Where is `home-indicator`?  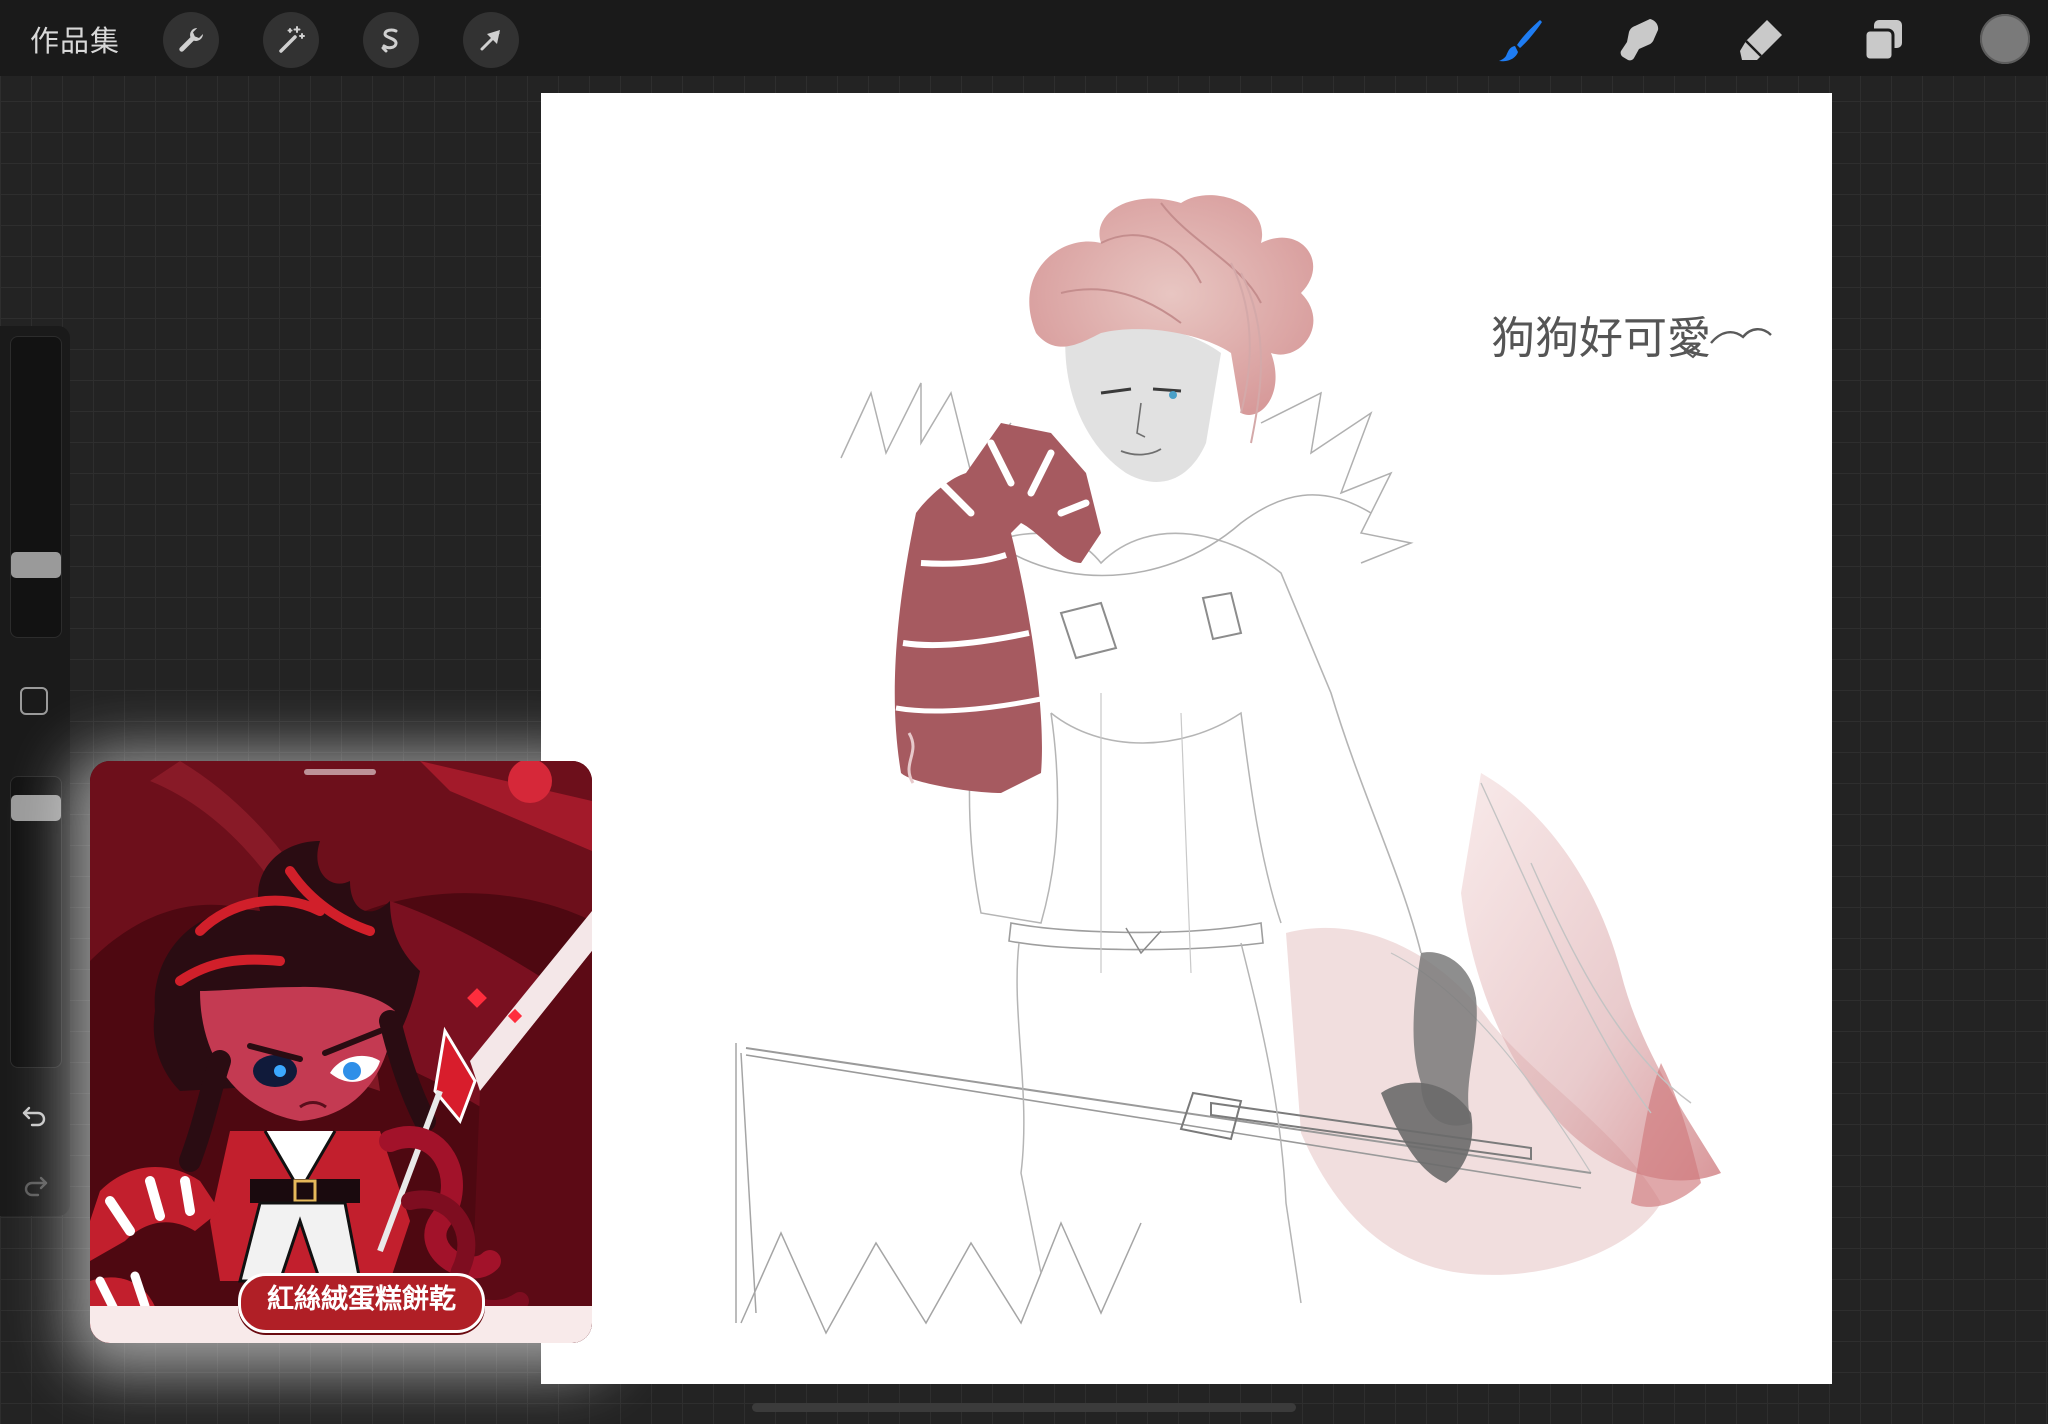
home-indicator is located at coordinates (1024, 1407).